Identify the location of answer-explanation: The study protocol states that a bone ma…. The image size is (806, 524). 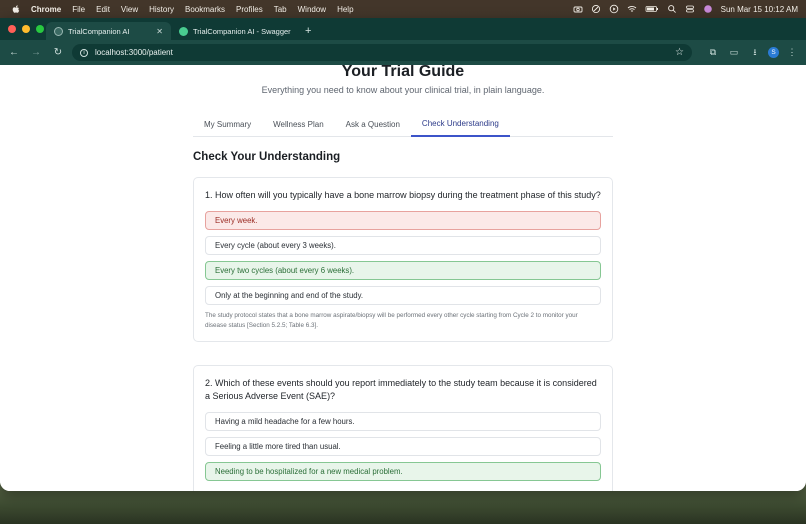
(391, 320).